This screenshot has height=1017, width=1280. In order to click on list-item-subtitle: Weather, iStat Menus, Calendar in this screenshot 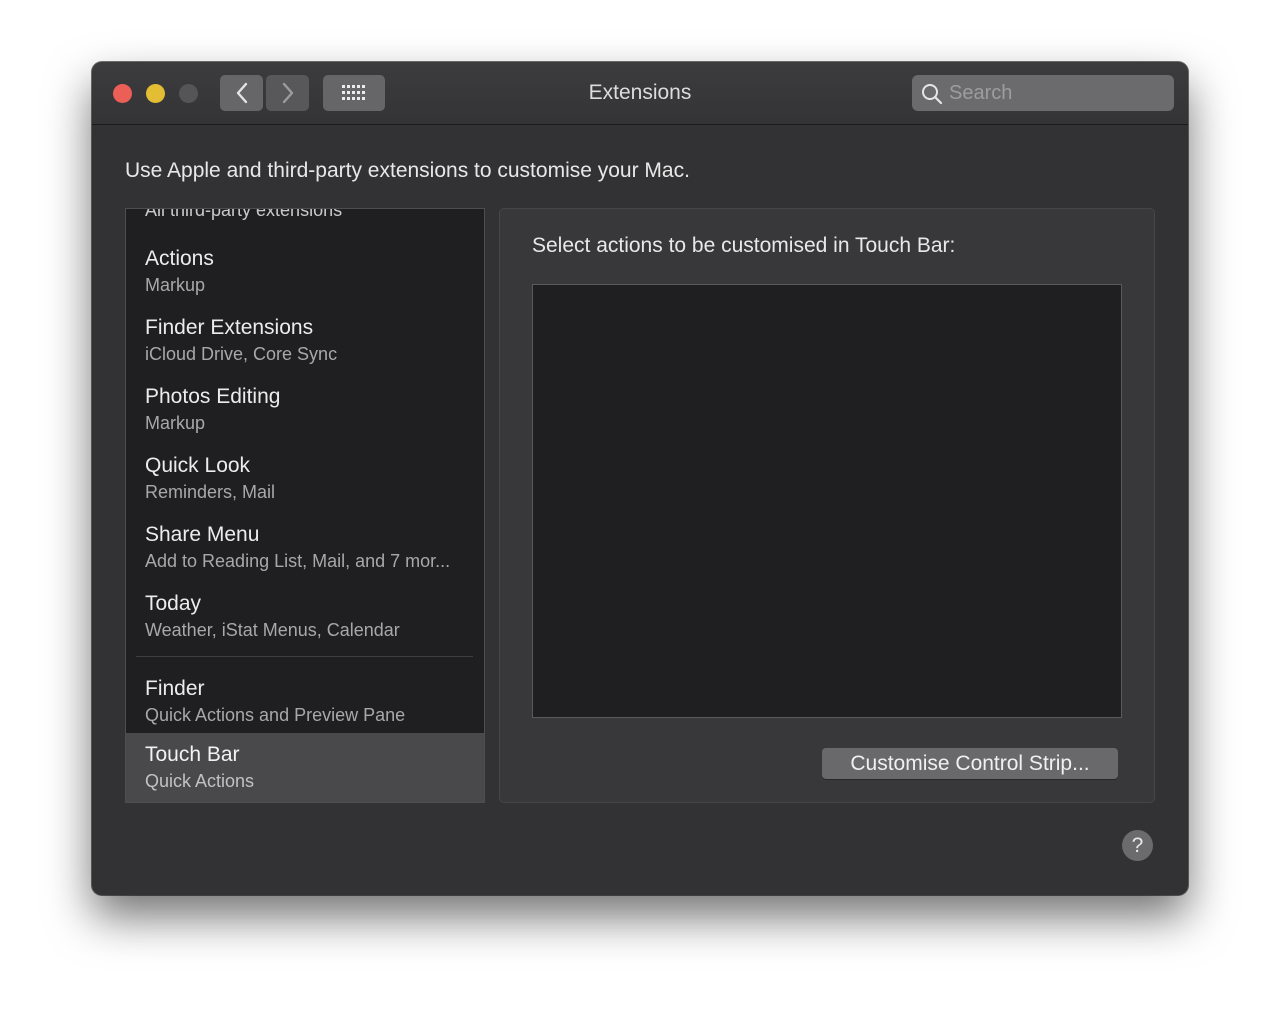, I will do `click(272, 630)`.